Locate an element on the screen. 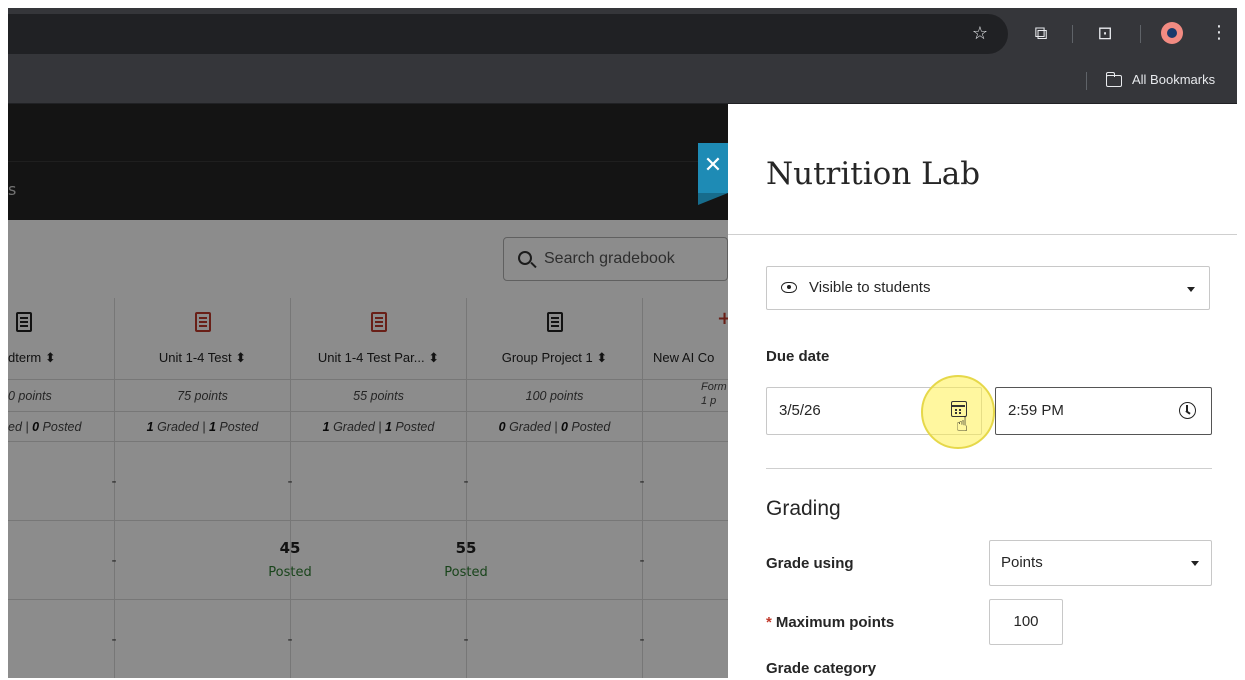 This screenshot has height=680, width=1245. extensions-icon: ⧉ is located at coordinates (1041, 34).